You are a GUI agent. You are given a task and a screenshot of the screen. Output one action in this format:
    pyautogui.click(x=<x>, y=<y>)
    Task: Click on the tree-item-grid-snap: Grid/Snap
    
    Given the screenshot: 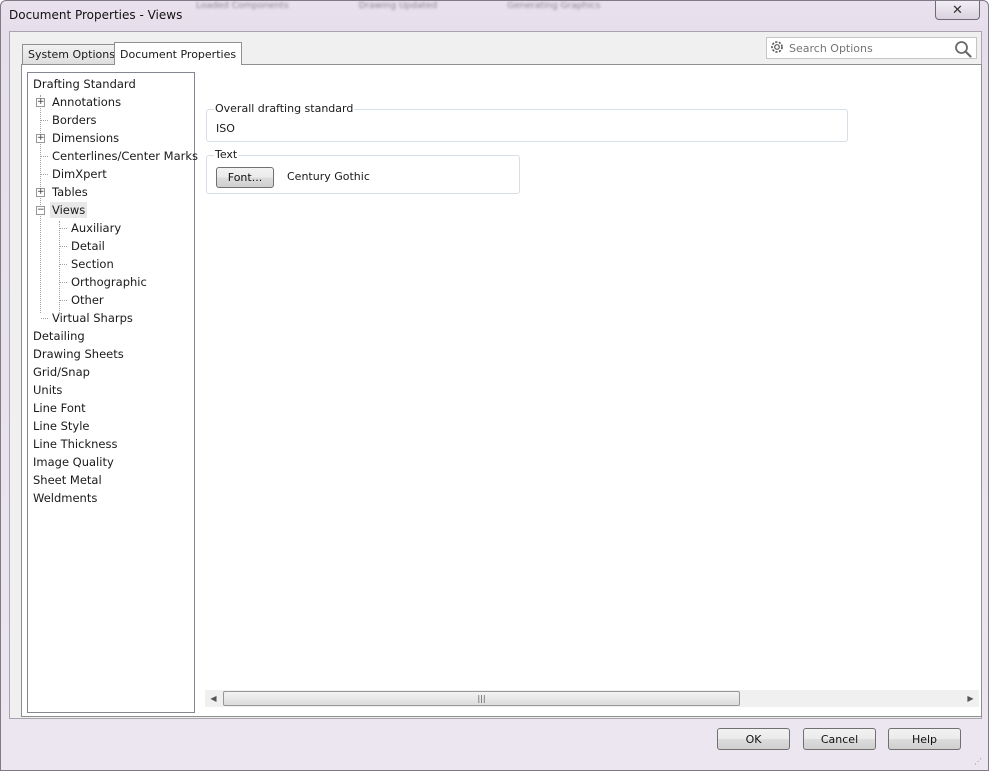 What is the action you would take?
    pyautogui.click(x=111, y=372)
    